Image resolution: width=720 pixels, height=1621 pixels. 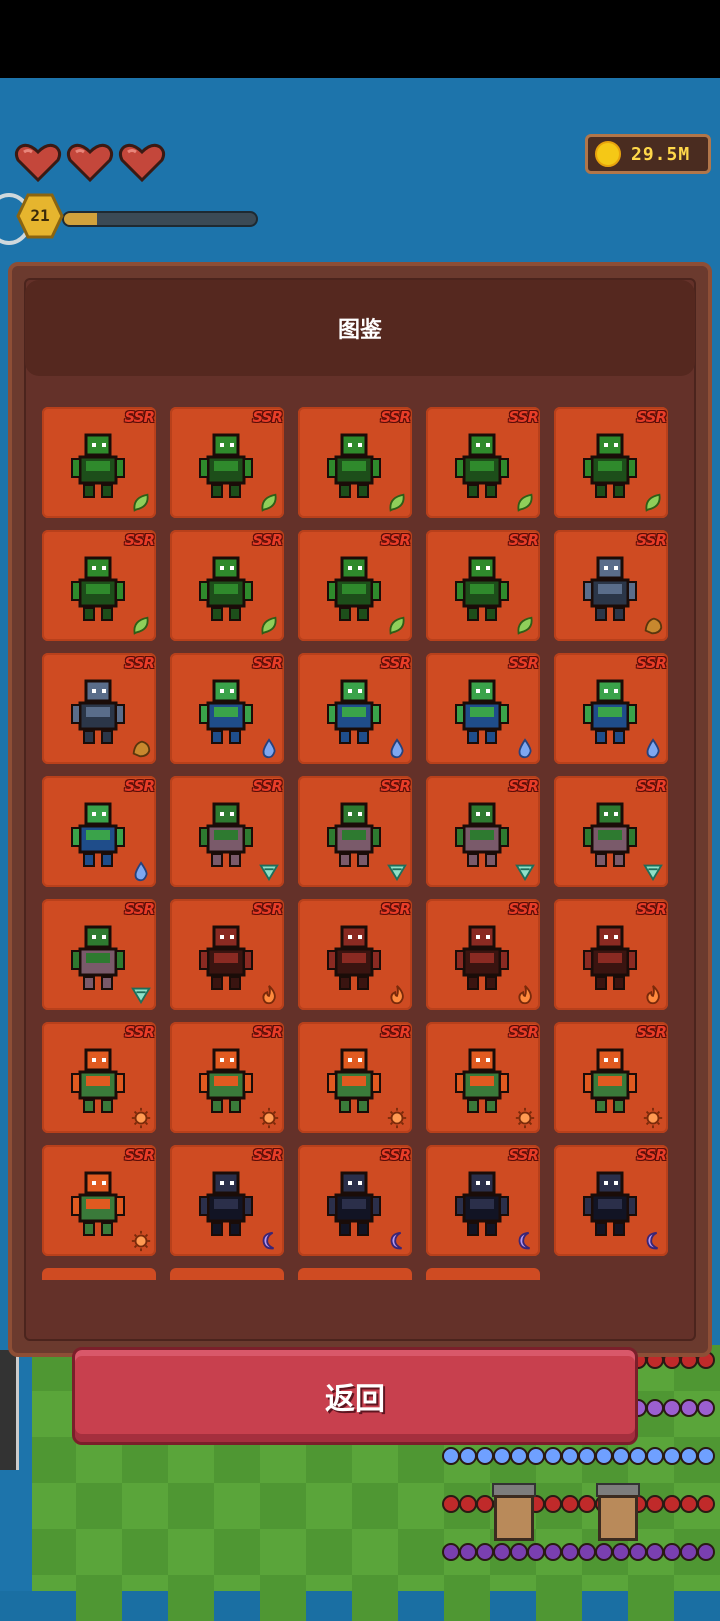 What do you see at coordinates (354, 711) in the screenshot?
I see `green-ogre-sprite` at bounding box center [354, 711].